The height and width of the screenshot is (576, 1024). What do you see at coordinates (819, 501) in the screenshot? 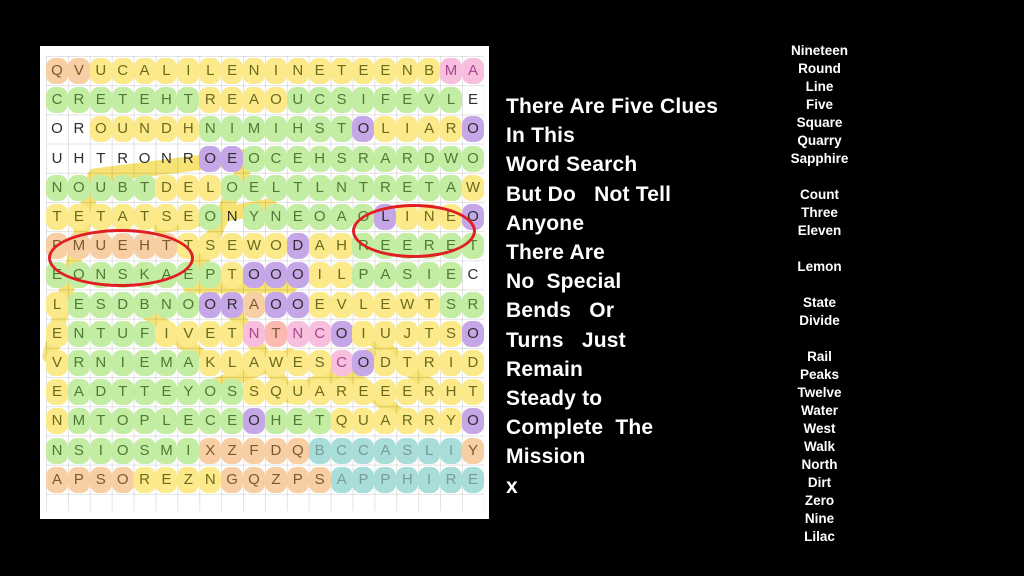
I see `word-list-item: Zero` at bounding box center [819, 501].